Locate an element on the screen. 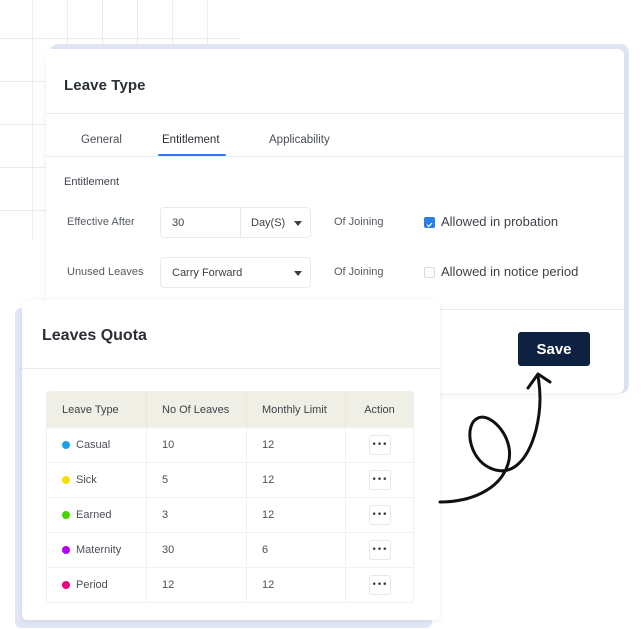 This screenshot has height=629, width=641. column-header-monthly-limit: Monthly Limit is located at coordinates (296, 409).